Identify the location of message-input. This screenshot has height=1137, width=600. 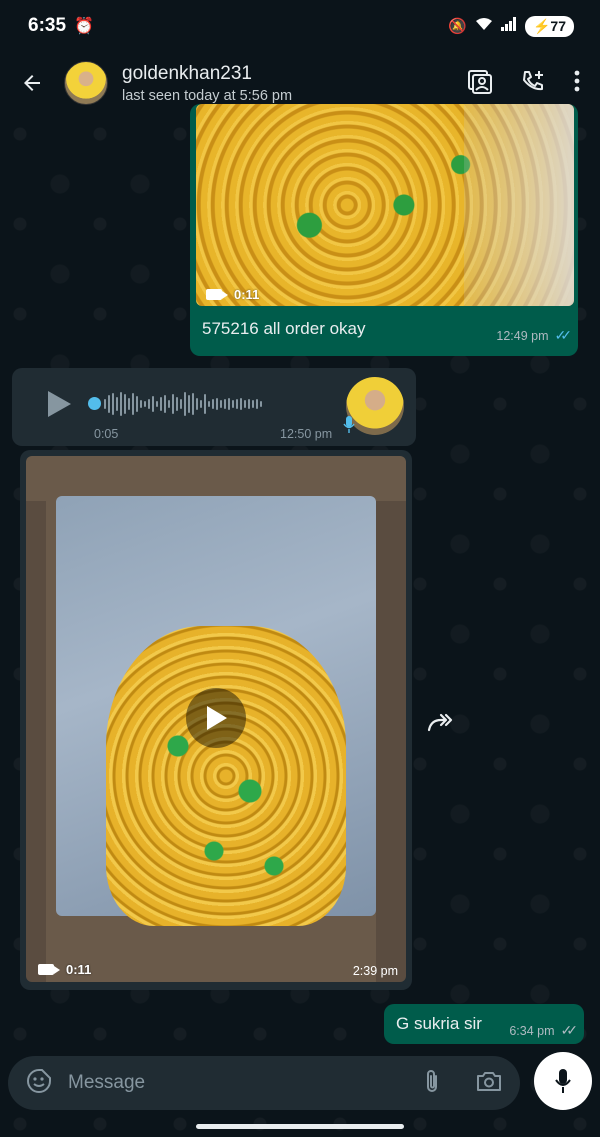
(246, 1083).